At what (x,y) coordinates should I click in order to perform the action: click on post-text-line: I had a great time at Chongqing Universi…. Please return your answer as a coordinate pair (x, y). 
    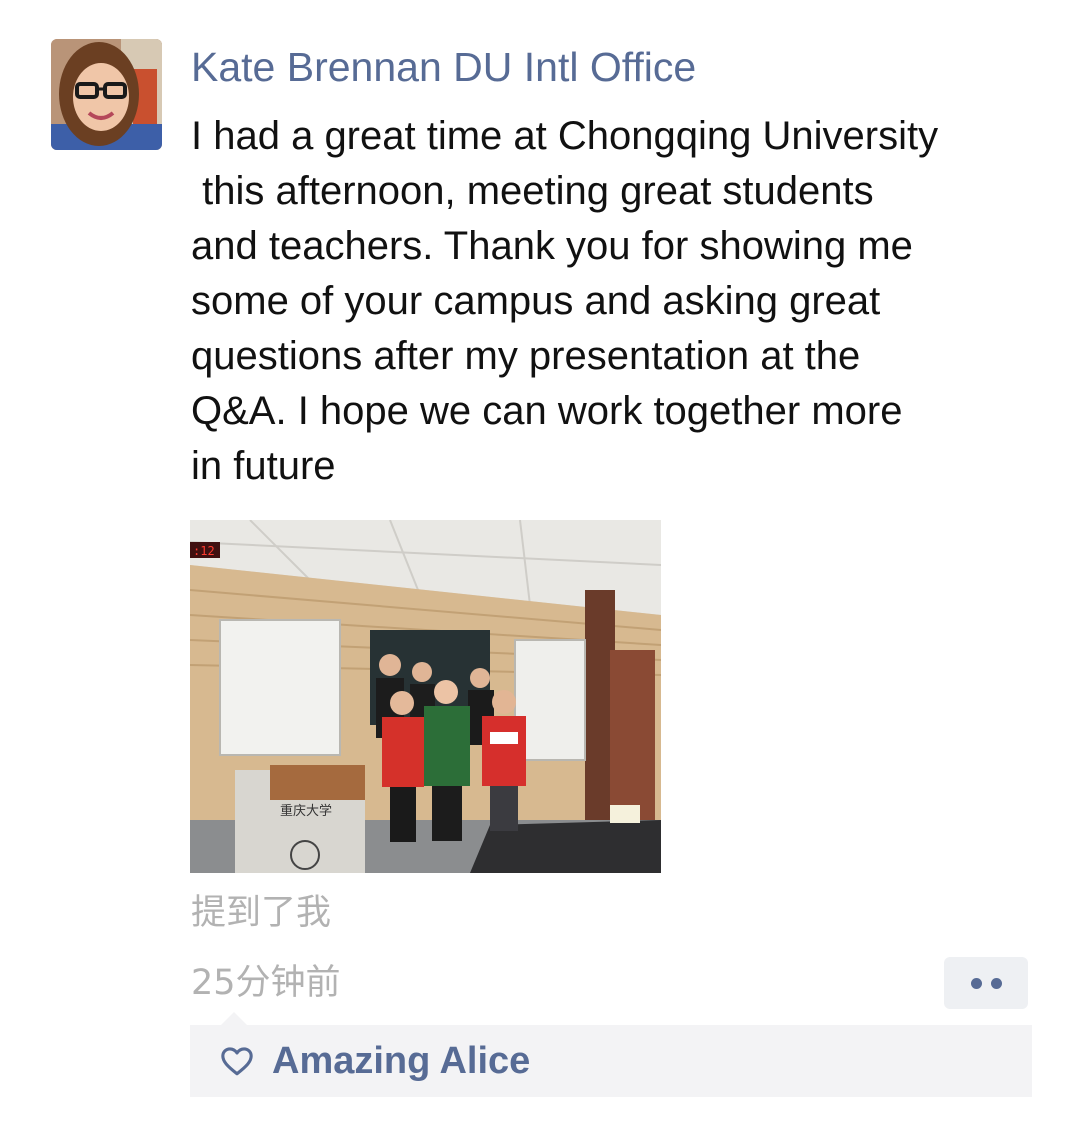
    Looking at the image, I should click on (565, 136).